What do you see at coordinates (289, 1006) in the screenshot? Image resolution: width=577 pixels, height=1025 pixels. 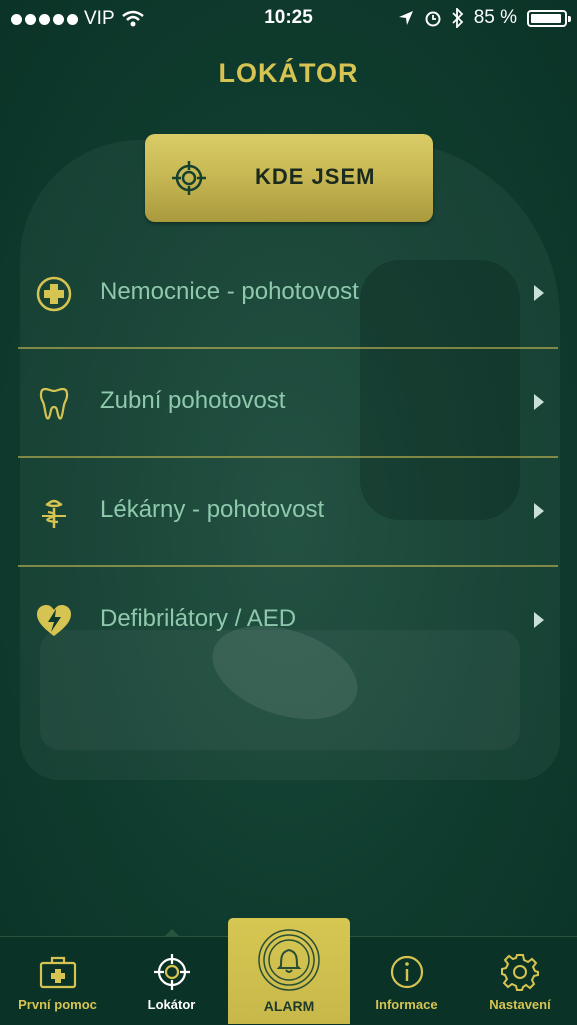 I see `alarm-label: ALARM` at bounding box center [289, 1006].